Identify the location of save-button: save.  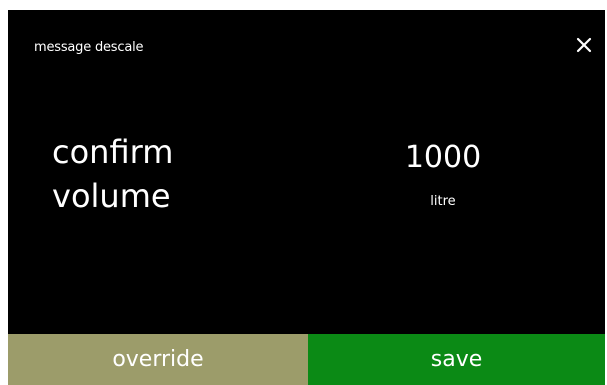
(456, 359).